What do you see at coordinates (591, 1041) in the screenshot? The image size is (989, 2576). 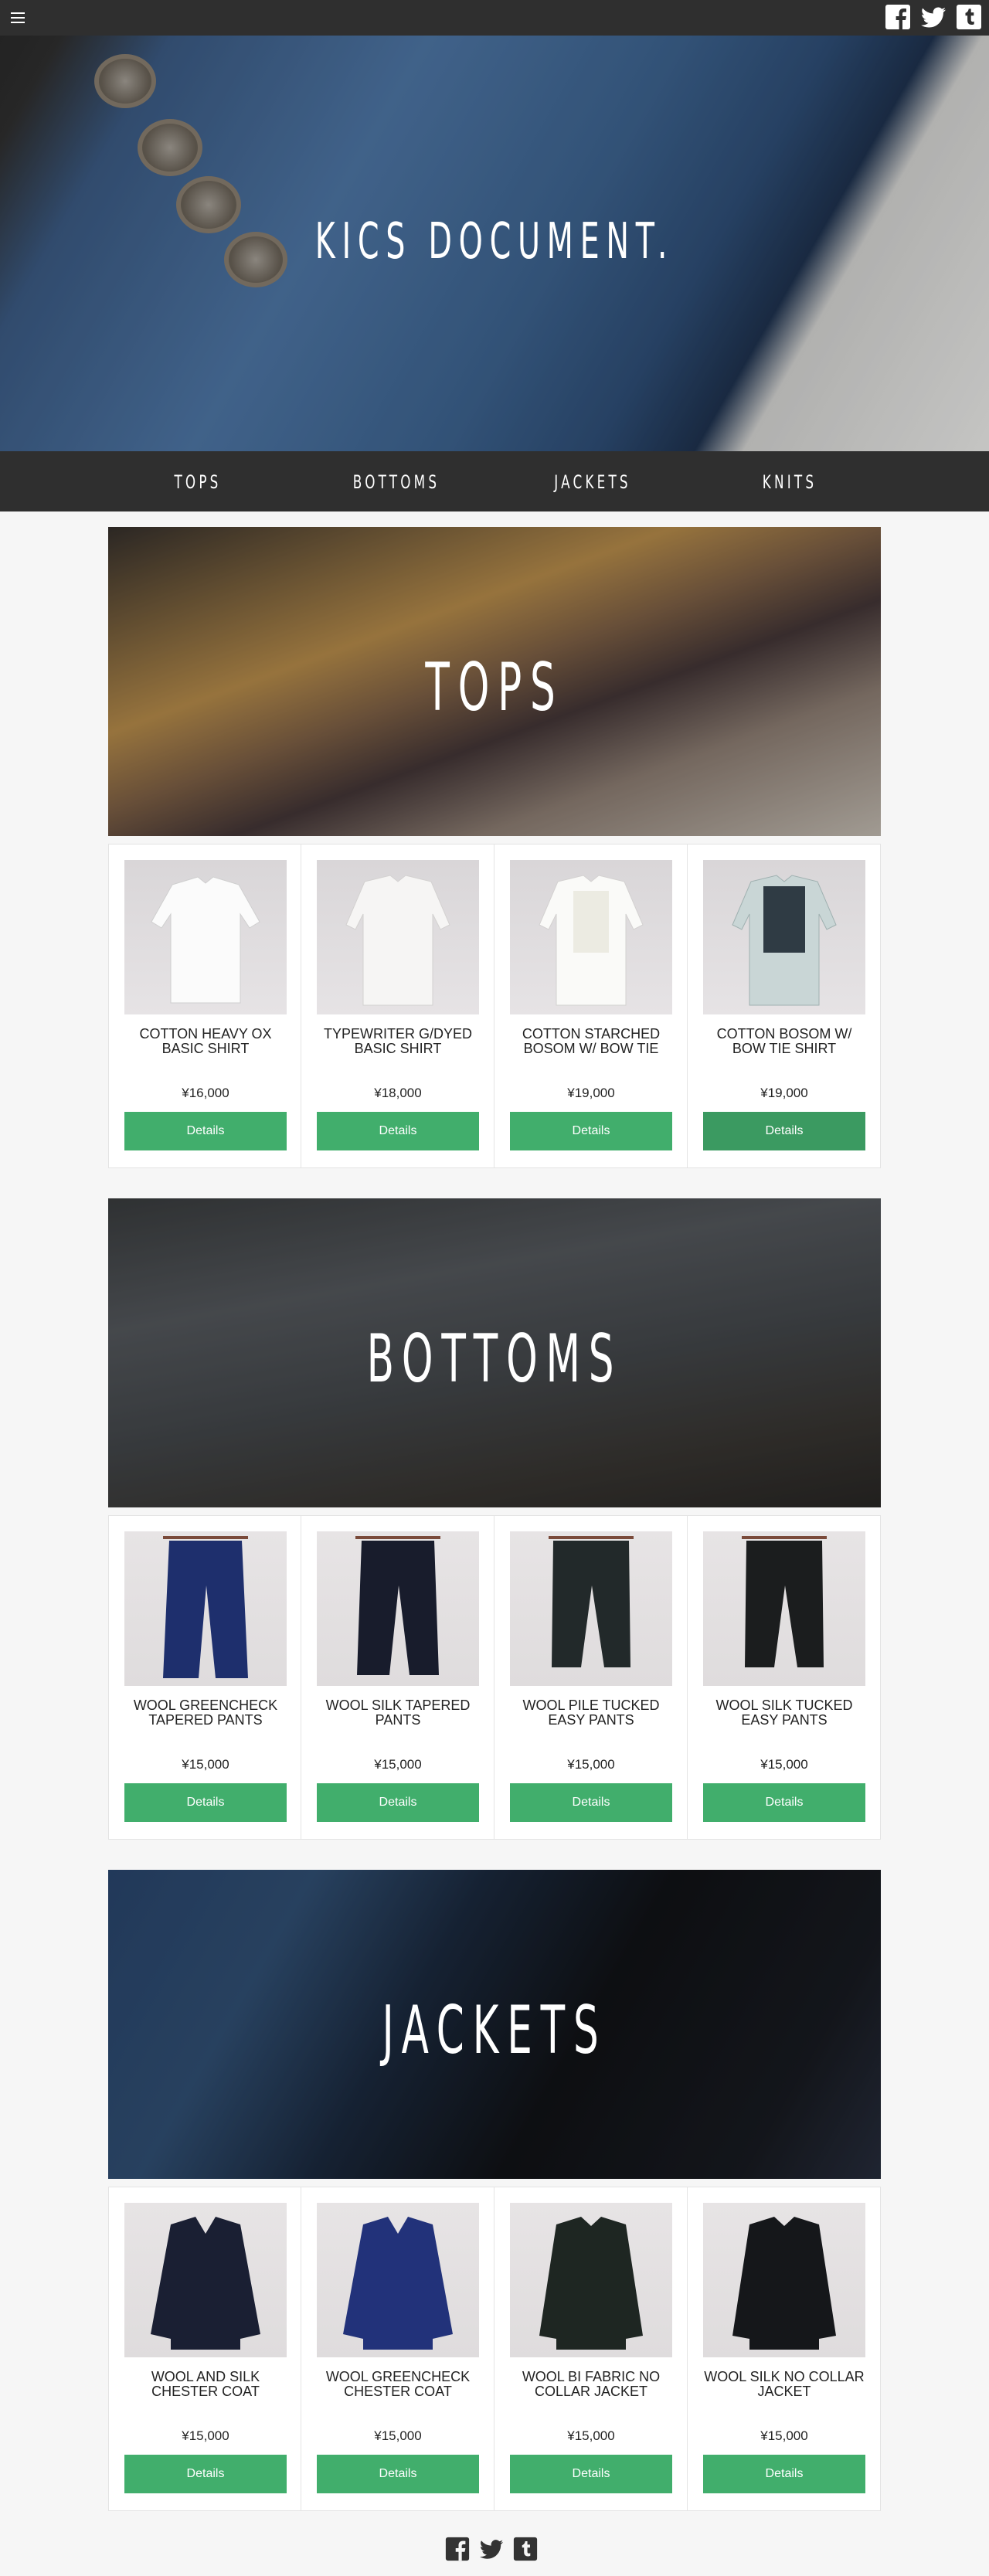 I see `product-name: COTTON STARCHED BOSOM W/ BOW TIE` at bounding box center [591, 1041].